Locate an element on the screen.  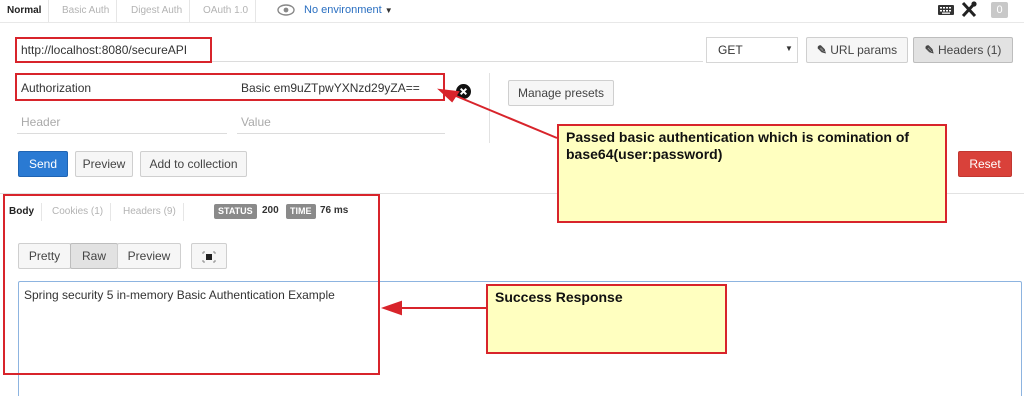
annotation-arrows is located at coordinates (469, 202).